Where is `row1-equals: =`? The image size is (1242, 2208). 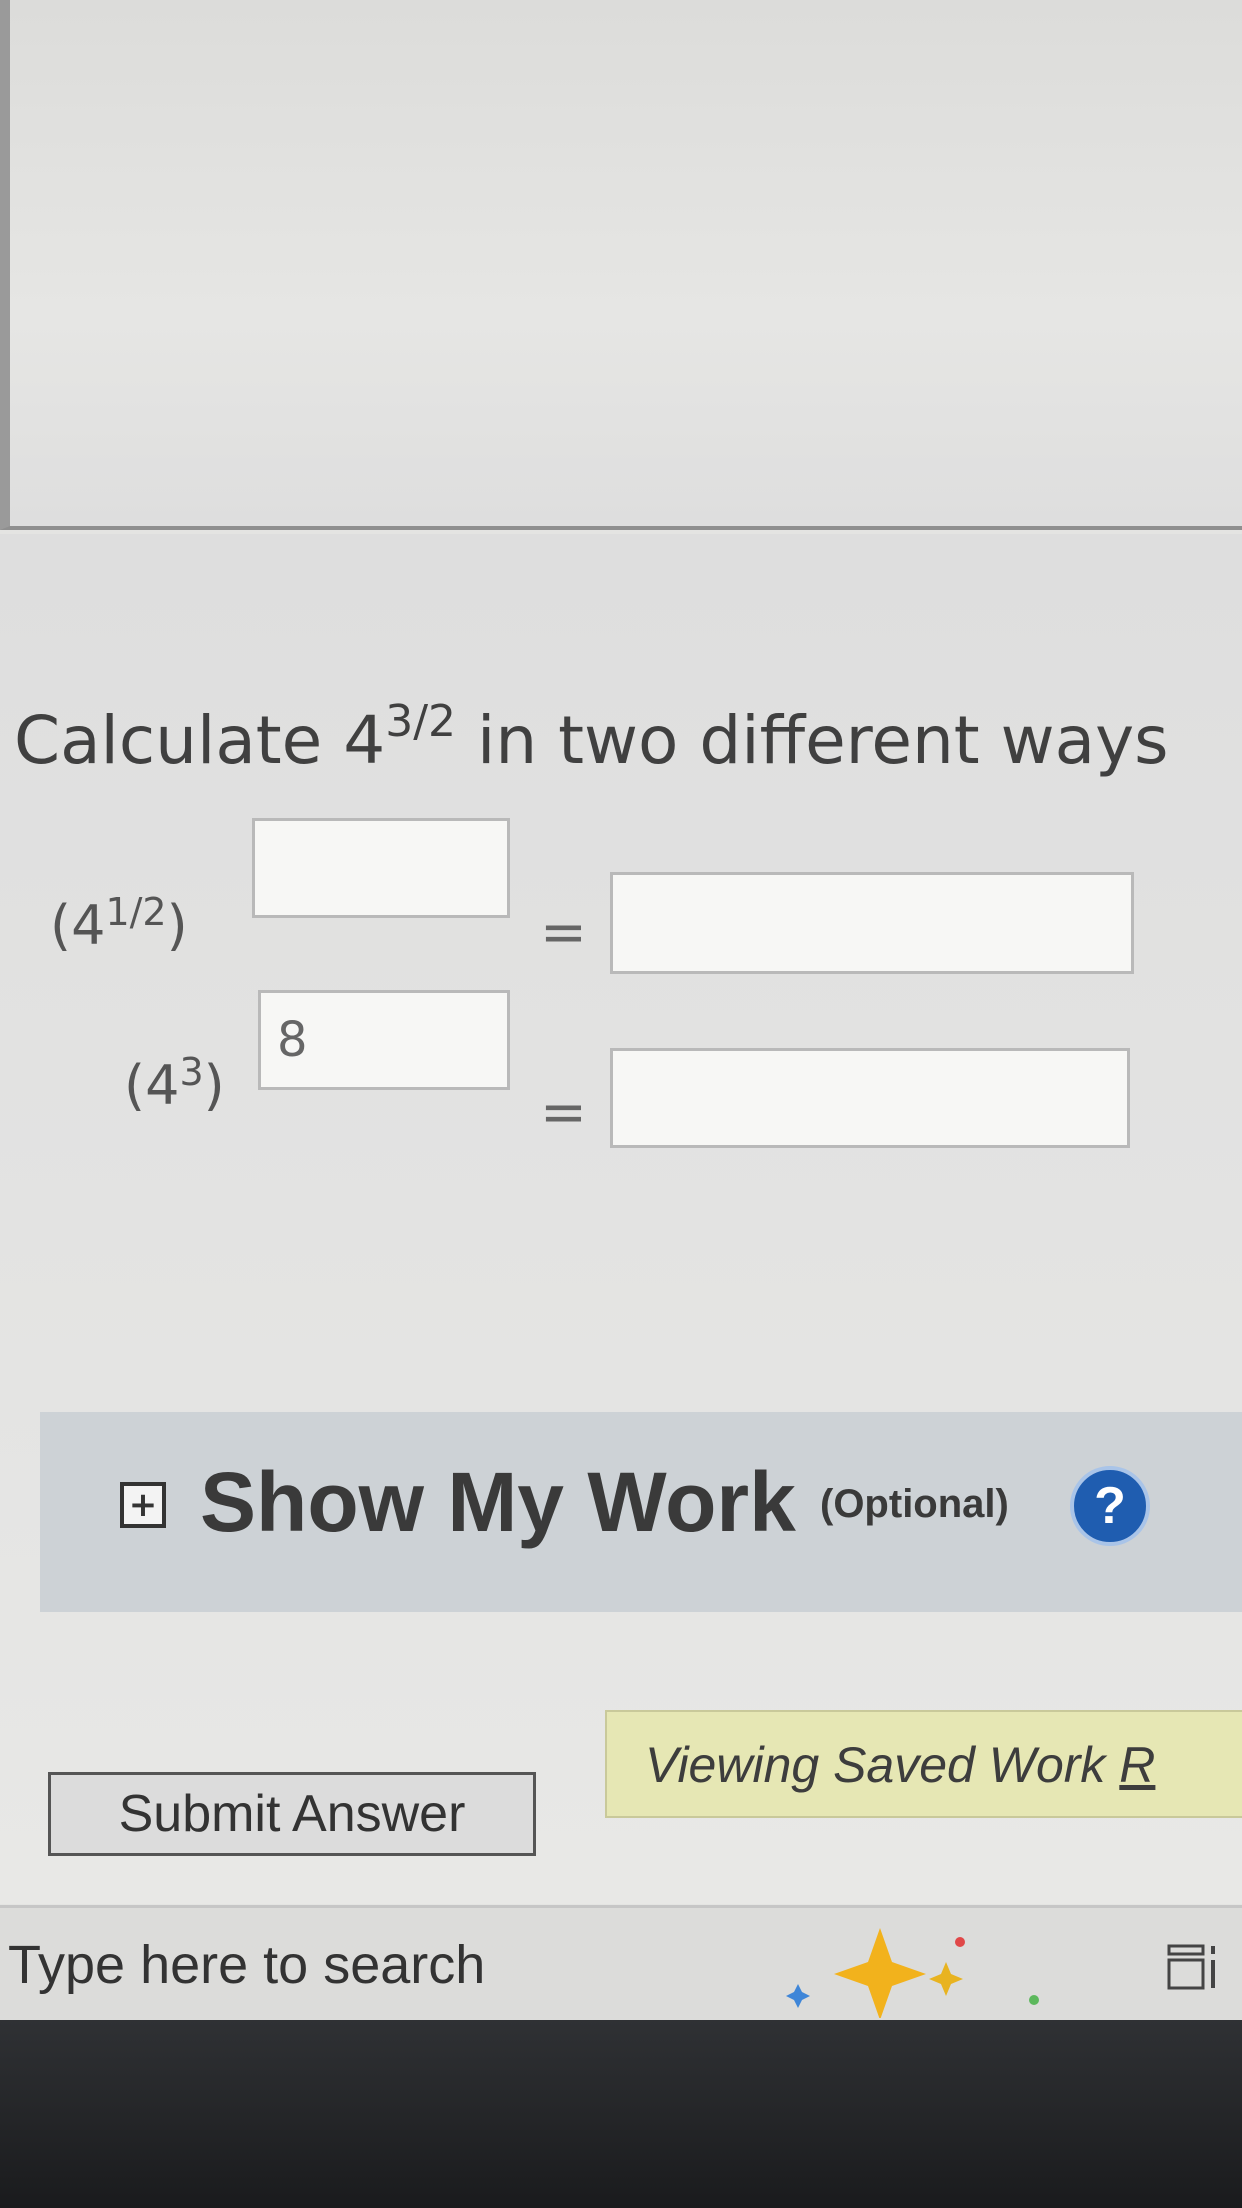
row1-equals: = is located at coordinates (563, 932).